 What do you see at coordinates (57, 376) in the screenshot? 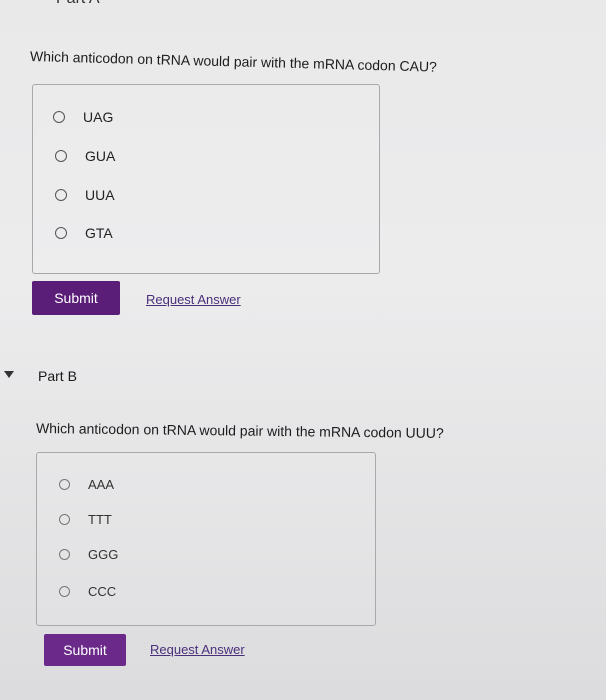
I see `part-b-title: Part B` at bounding box center [57, 376].